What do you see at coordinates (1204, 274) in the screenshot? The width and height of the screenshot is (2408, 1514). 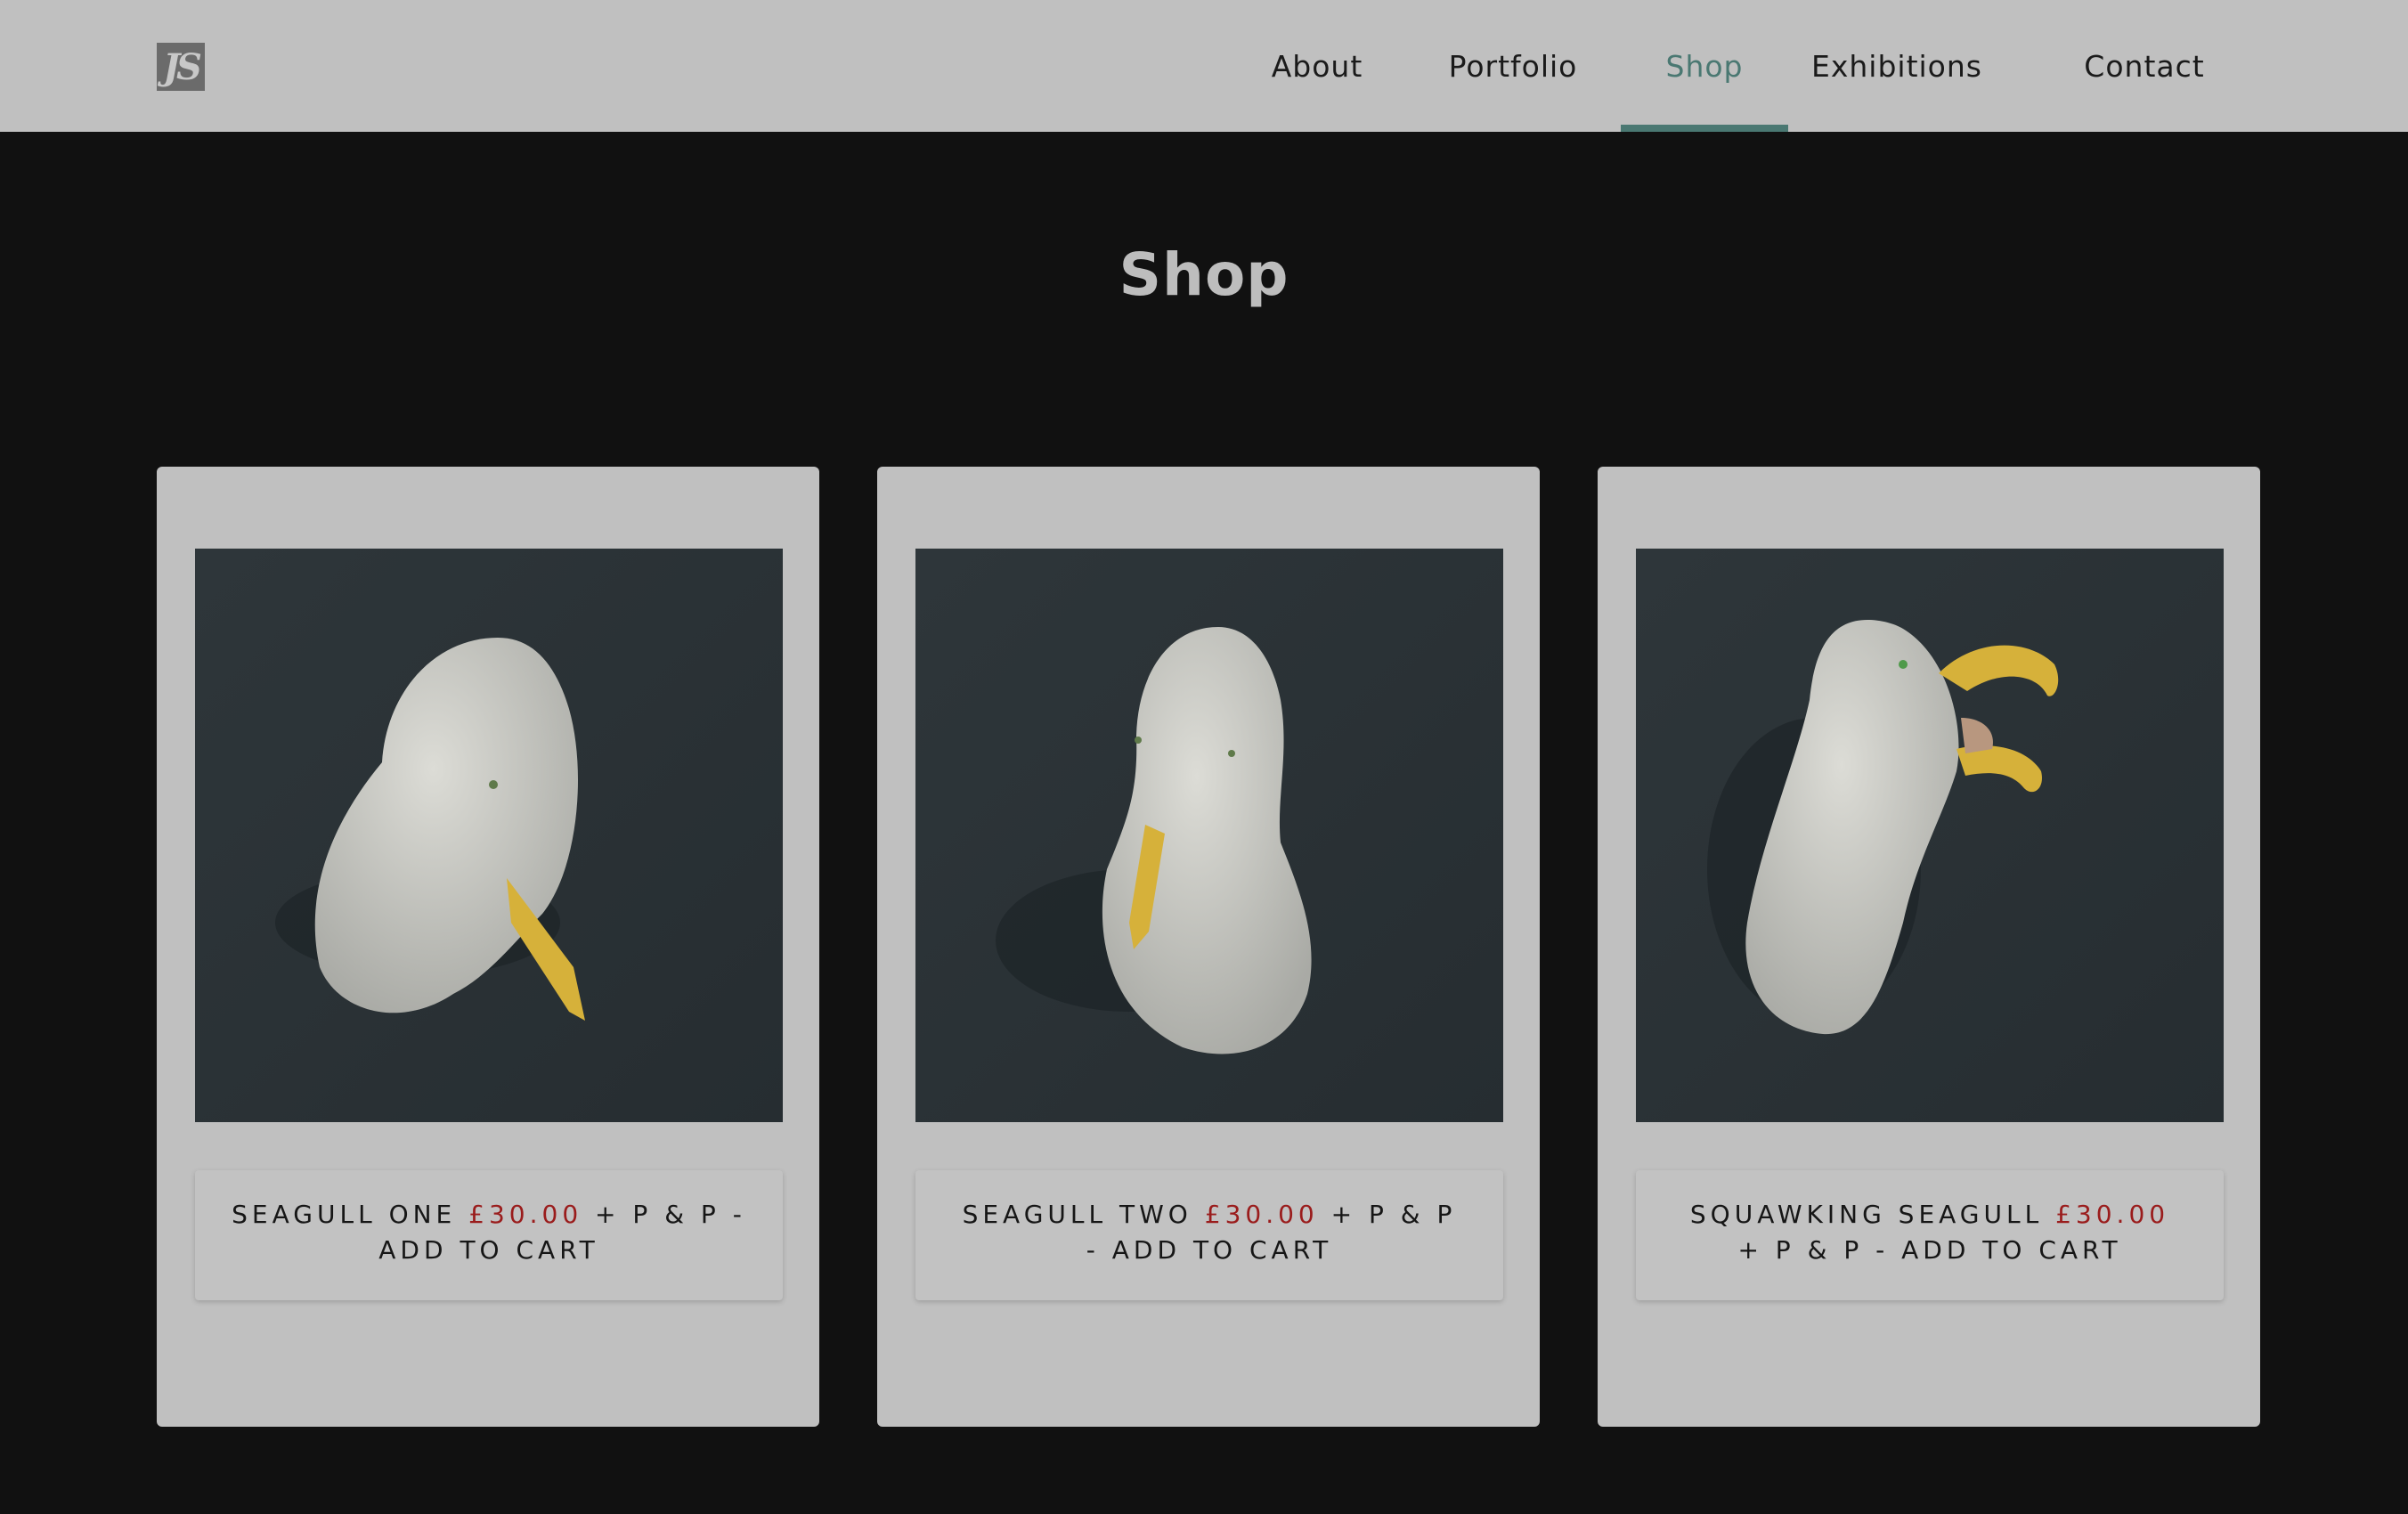 I see `page-title: Shop` at bounding box center [1204, 274].